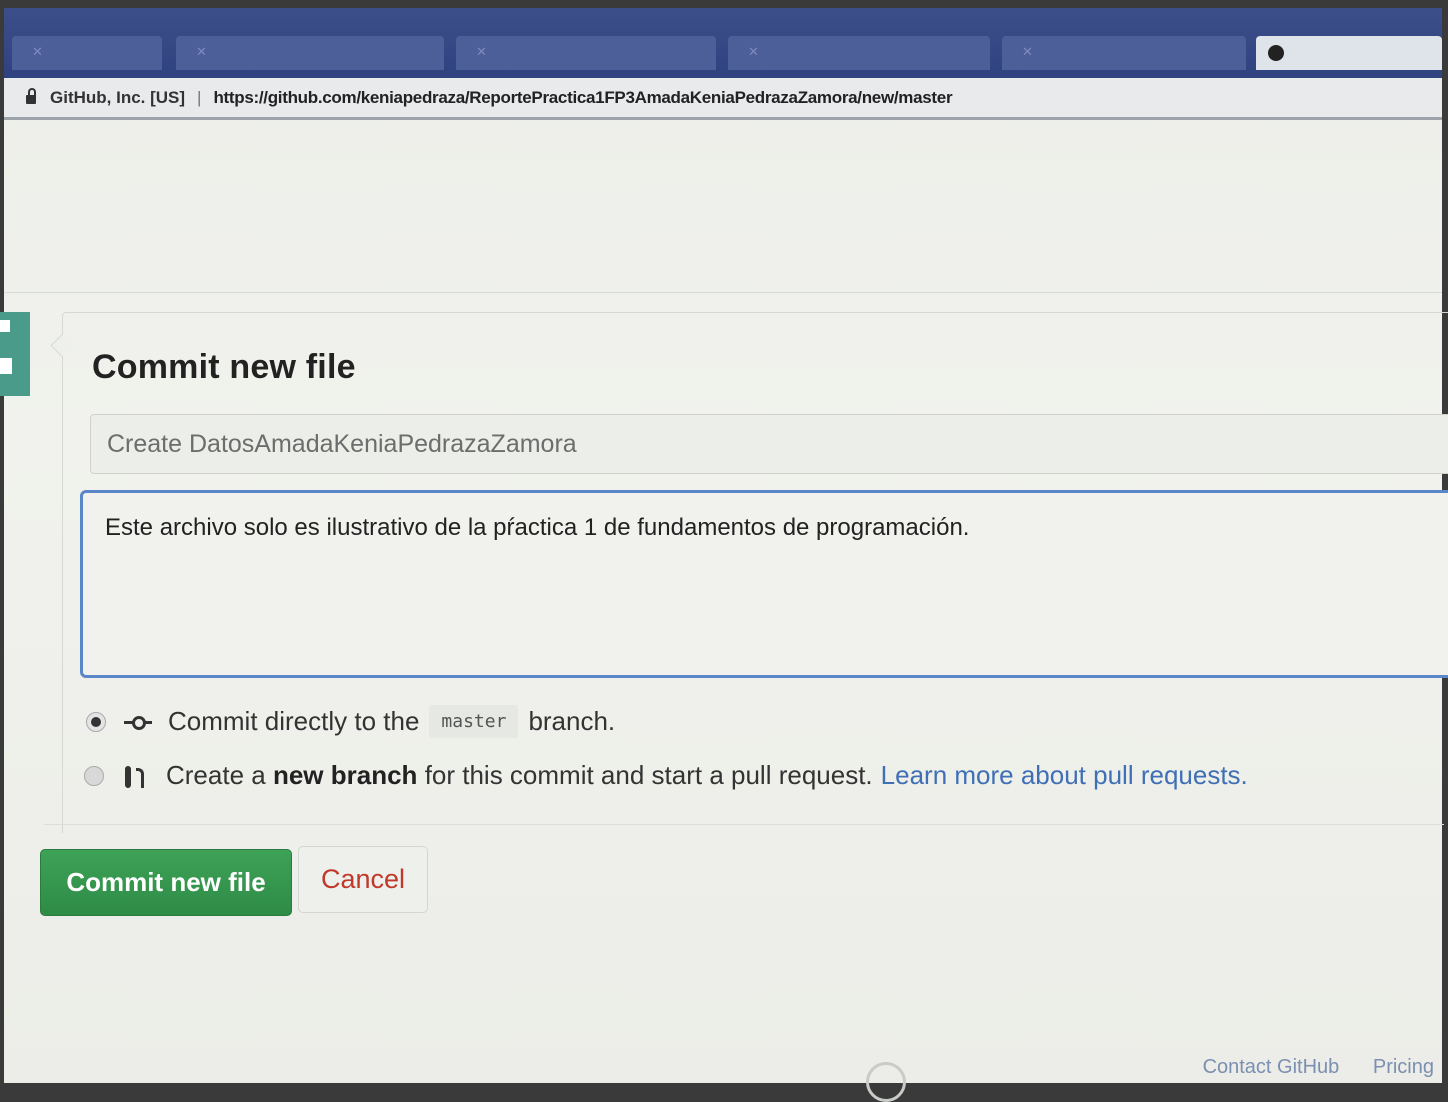 The image size is (1448, 1102). I want to click on commit-new-file-button: Commit new file, so click(166, 882).